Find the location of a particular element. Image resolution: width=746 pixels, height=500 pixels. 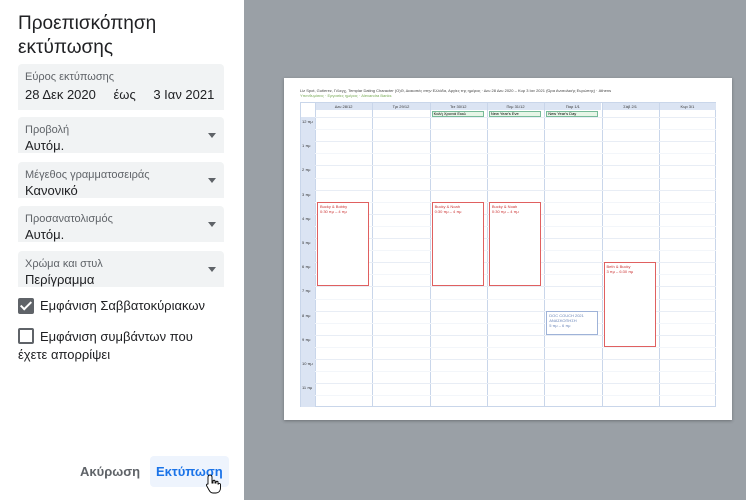

day-header: Τρι 29/12 is located at coordinates (401, 106).